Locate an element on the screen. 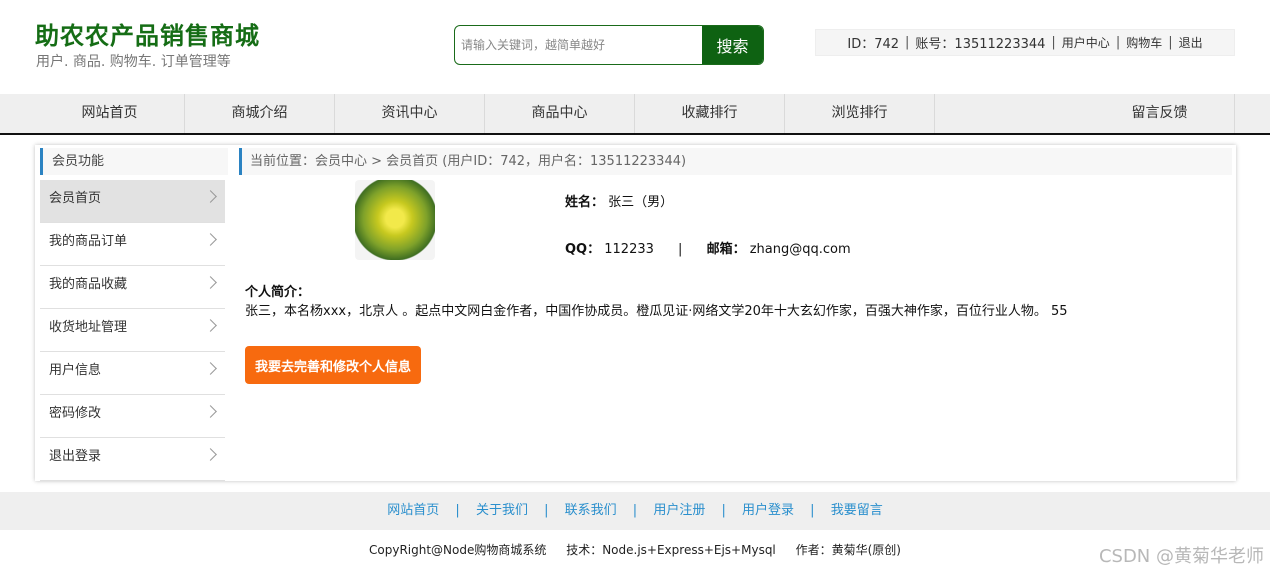 The image size is (1270, 579). footer-links: 网站首页 | 关于我们 | 联系我们 | 用户注册 | 用户登录 | 我要留言 is located at coordinates (635, 511).